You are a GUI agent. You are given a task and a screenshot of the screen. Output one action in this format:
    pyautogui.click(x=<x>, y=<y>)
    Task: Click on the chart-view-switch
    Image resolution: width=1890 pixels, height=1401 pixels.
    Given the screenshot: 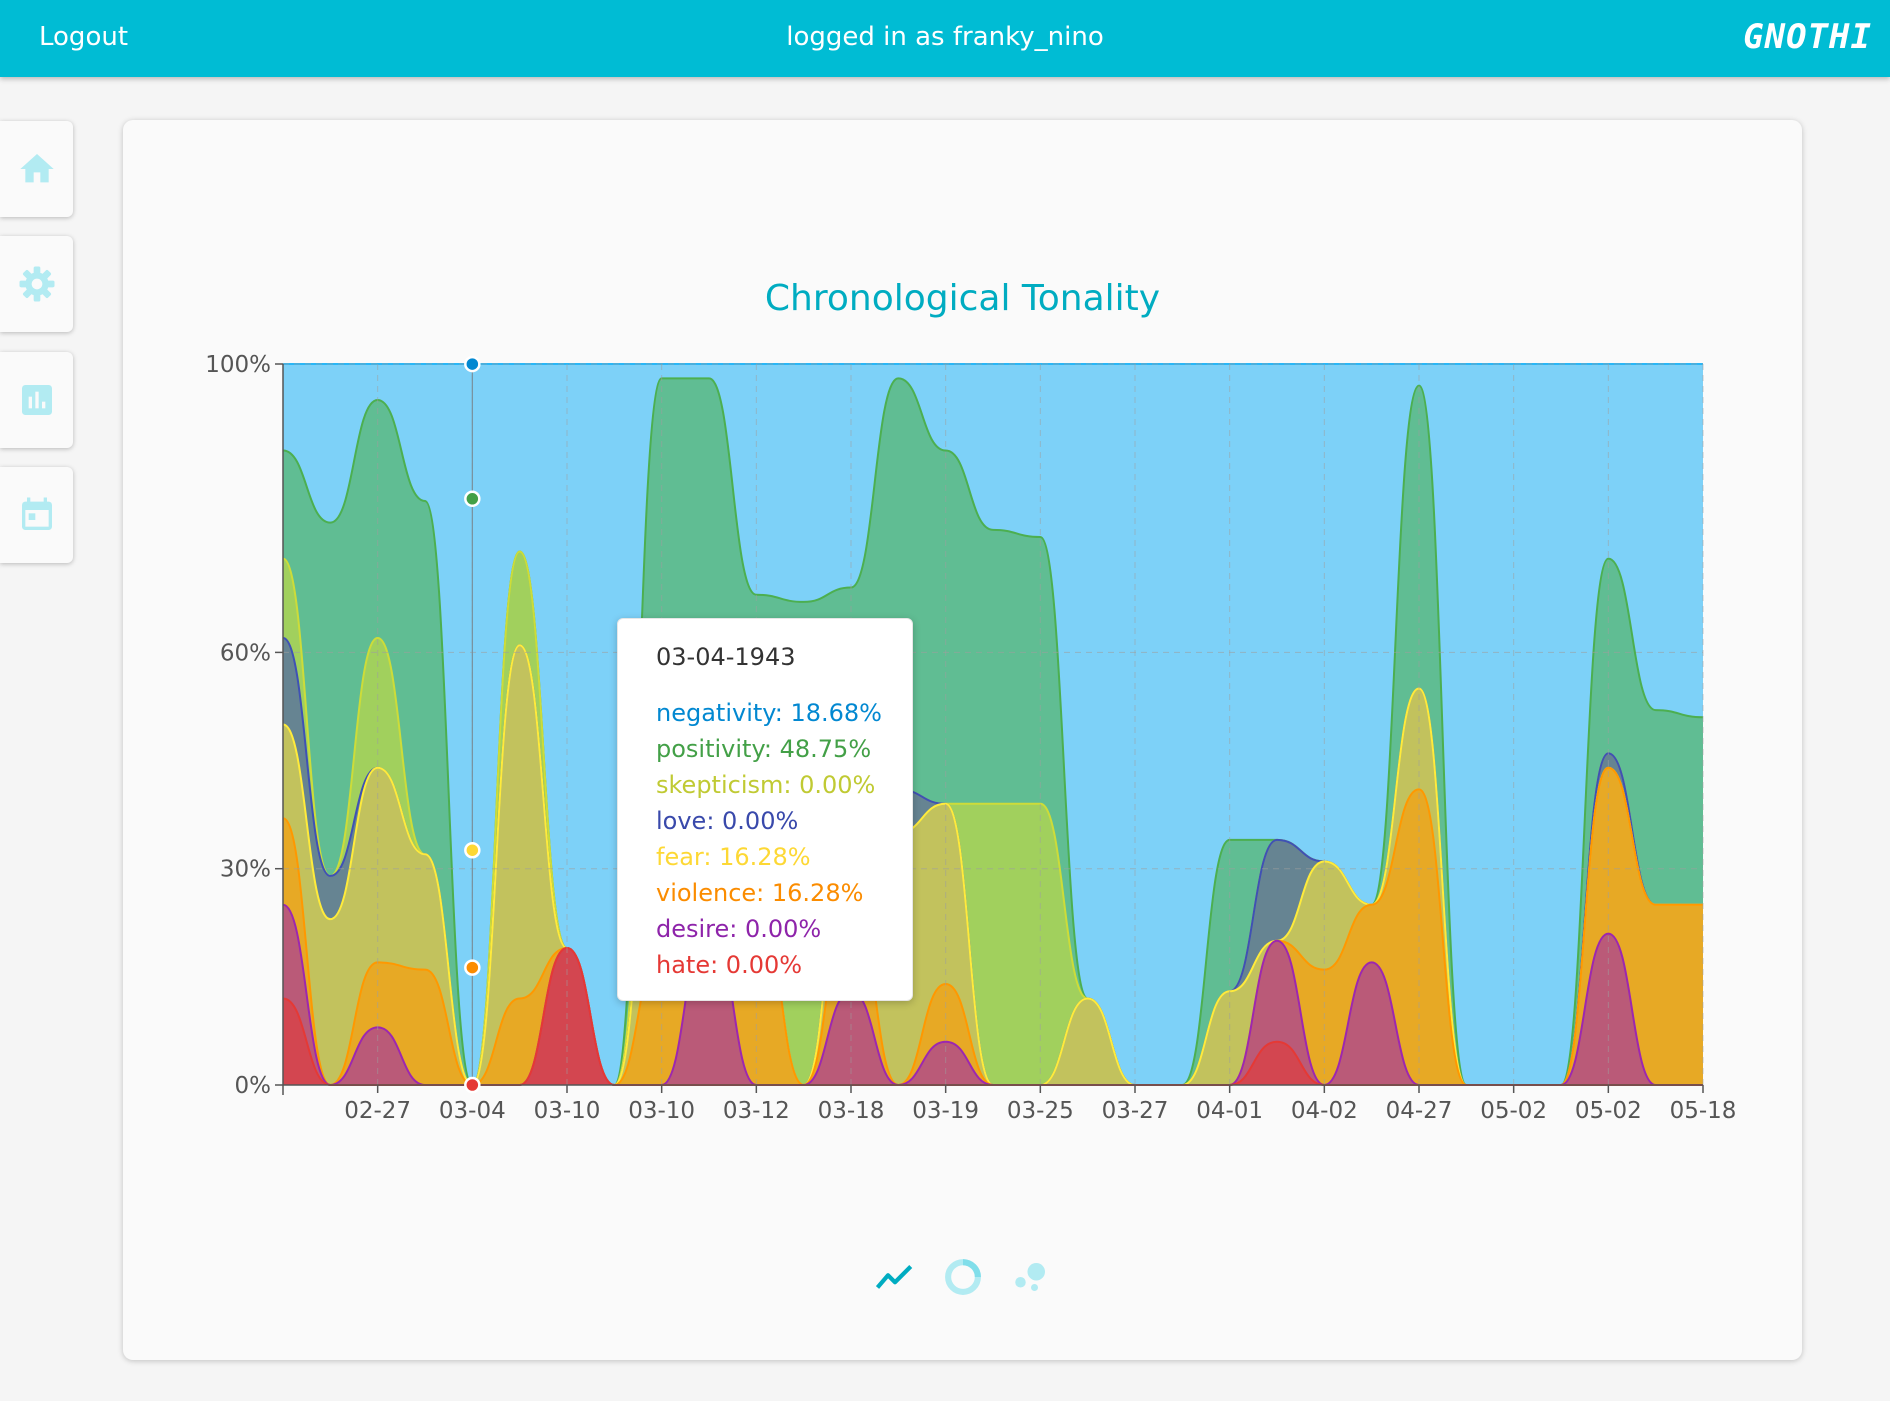 What is the action you would take?
    pyautogui.click(x=962, y=1277)
    